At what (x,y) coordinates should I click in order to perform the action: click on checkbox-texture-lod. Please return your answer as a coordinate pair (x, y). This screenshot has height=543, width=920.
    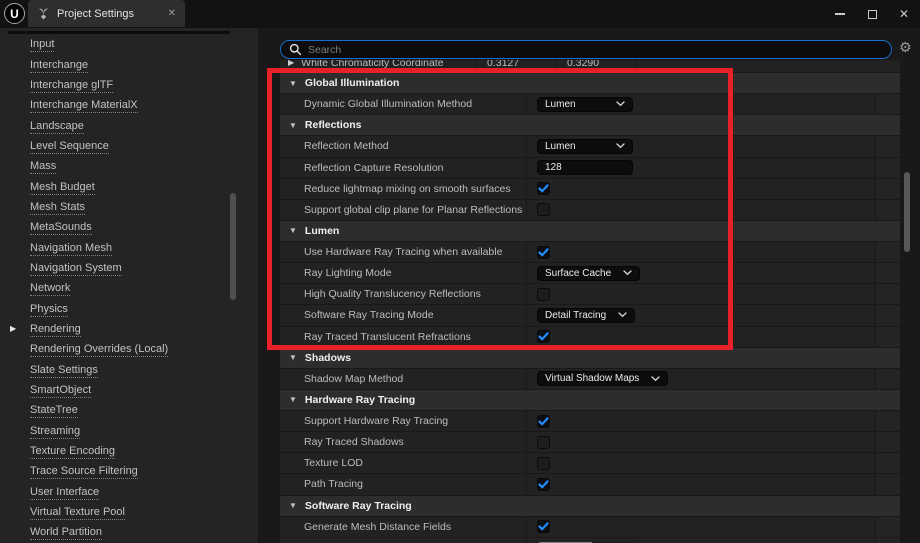
    Looking at the image, I should click on (543, 463).